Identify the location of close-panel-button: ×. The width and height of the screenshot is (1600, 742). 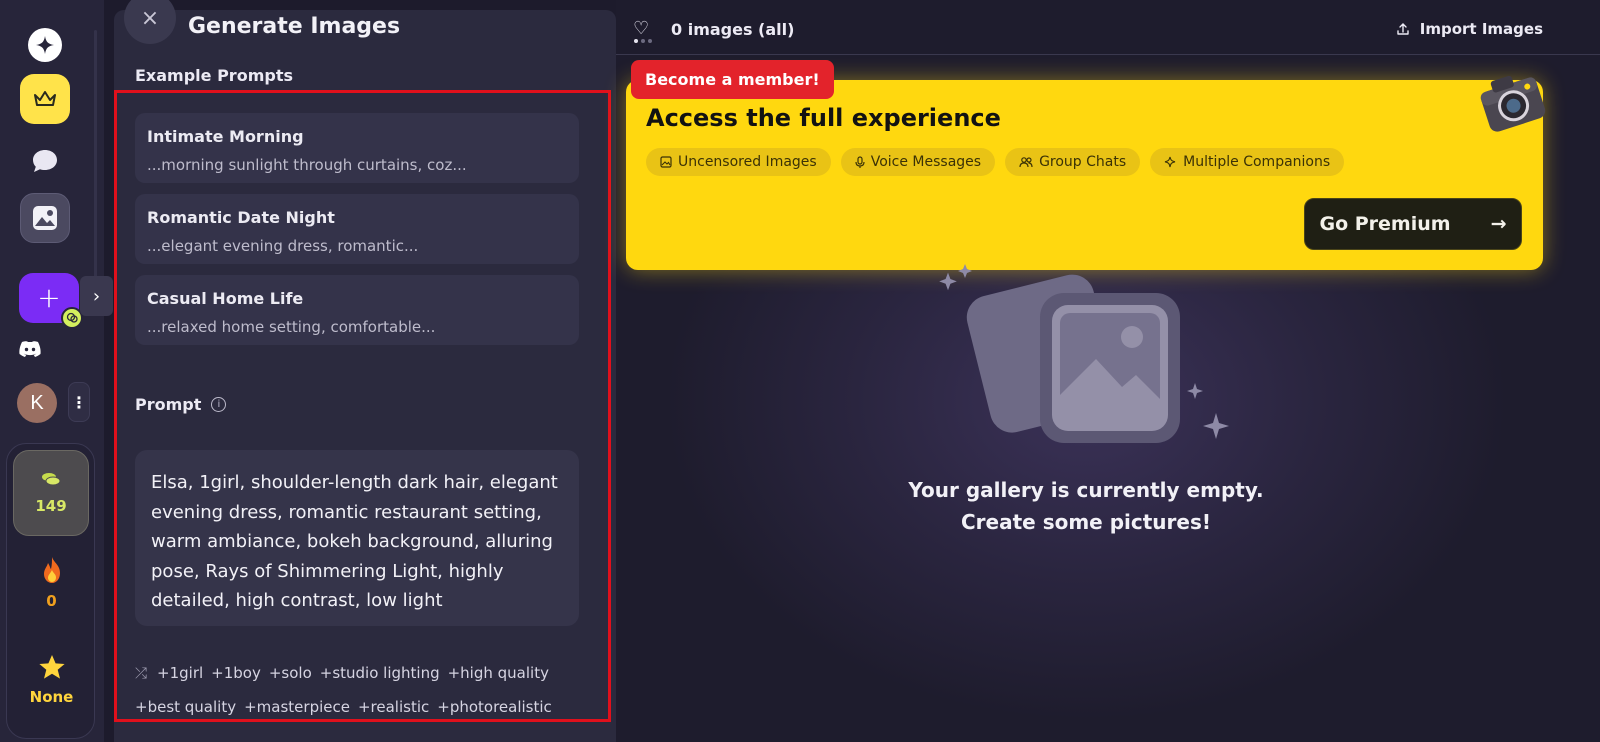
(150, 22).